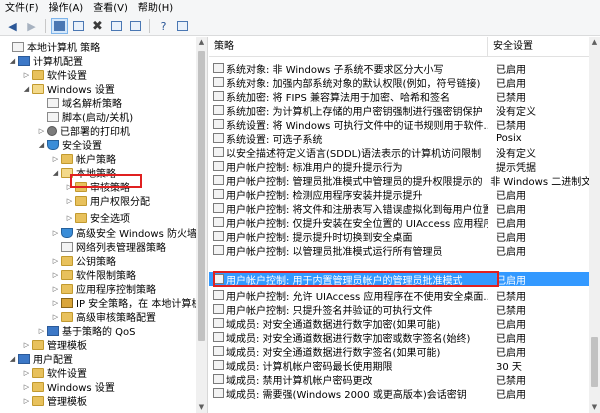  Describe the element at coordinates (594, 225) in the screenshot. I see `list-scrollbar: ▲ ▼` at that location.